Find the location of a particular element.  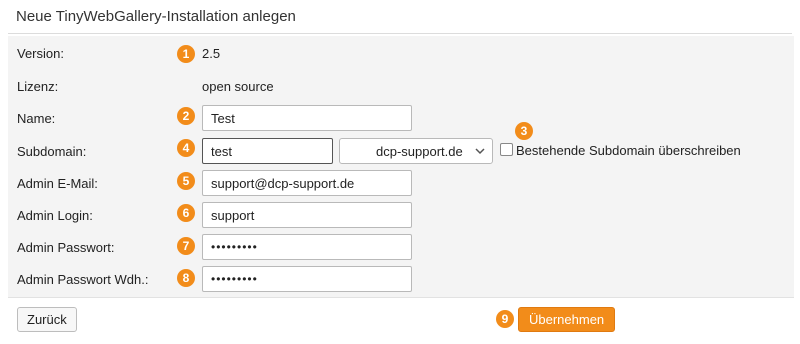

name-input is located at coordinates (307, 118).